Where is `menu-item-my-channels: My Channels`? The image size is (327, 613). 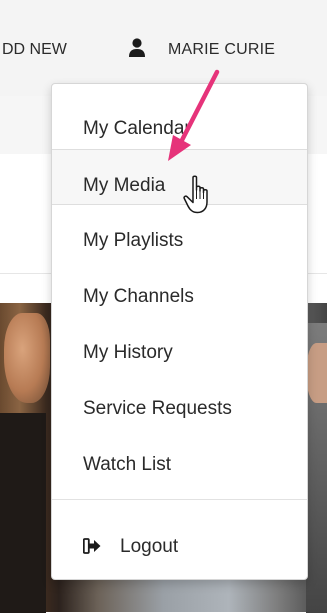
menu-item-my-channels: My Channels is located at coordinates (179, 289).